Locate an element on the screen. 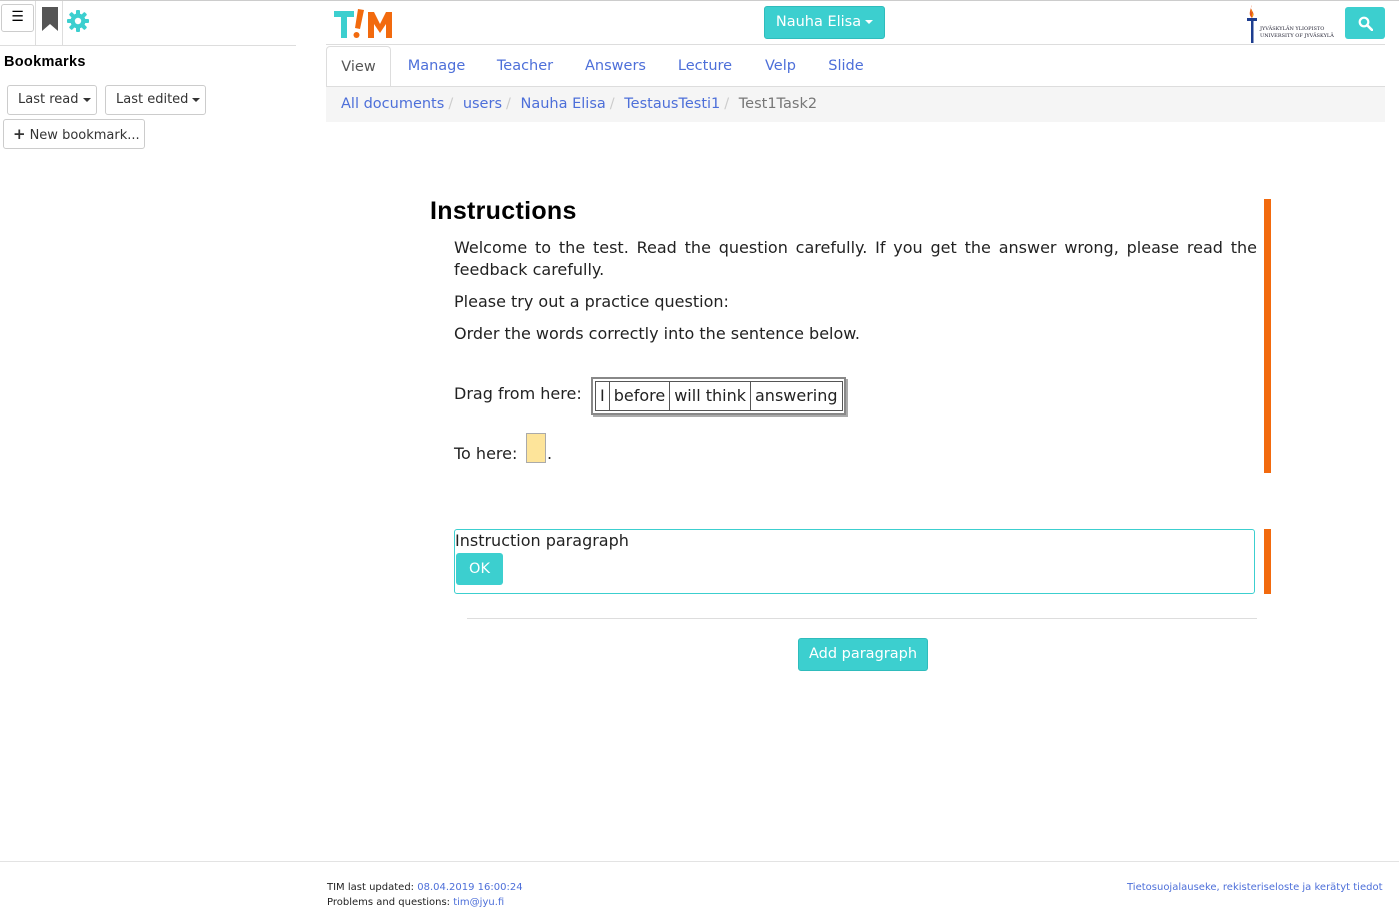 This screenshot has width=1399, height=917. contact-label: Problems and questions: is located at coordinates (389, 902).